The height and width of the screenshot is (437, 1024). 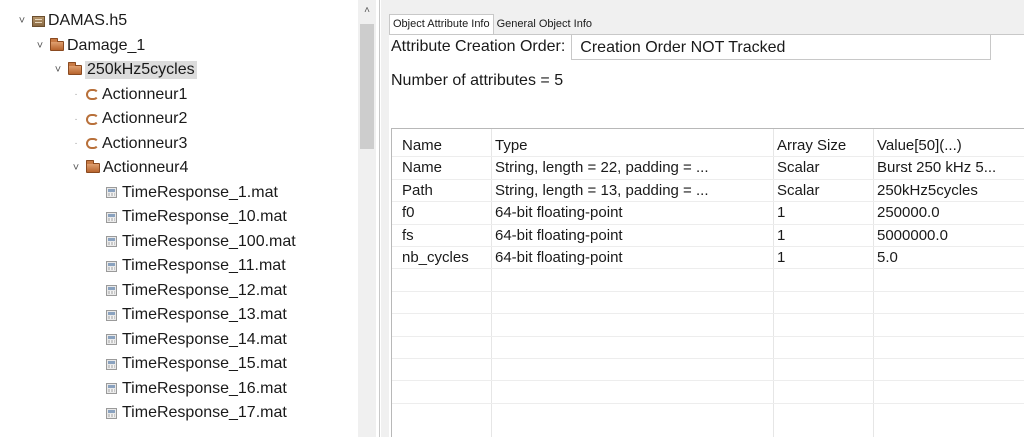 I want to click on tree-item: · Actionneur2, so click(x=128, y=119).